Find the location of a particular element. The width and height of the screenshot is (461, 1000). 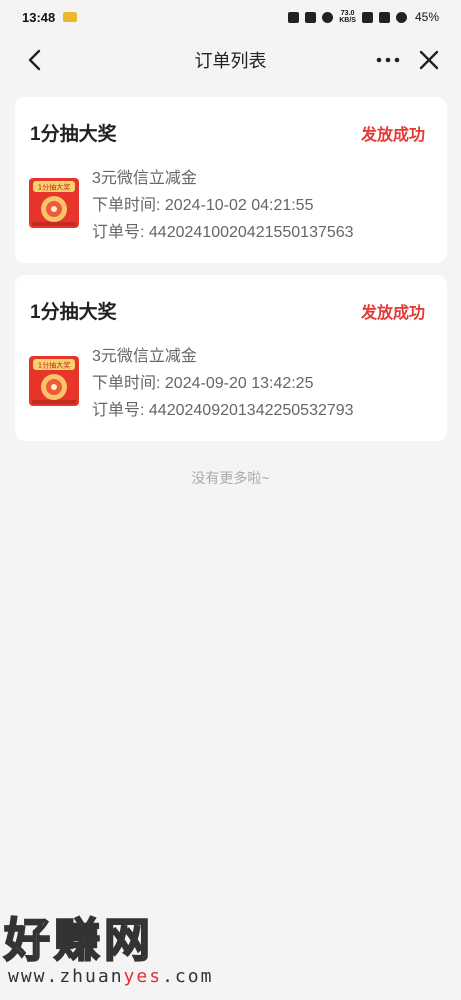

site-watermark: 好赚网 www.zhuanyes.com is located at coordinates (108, 950).